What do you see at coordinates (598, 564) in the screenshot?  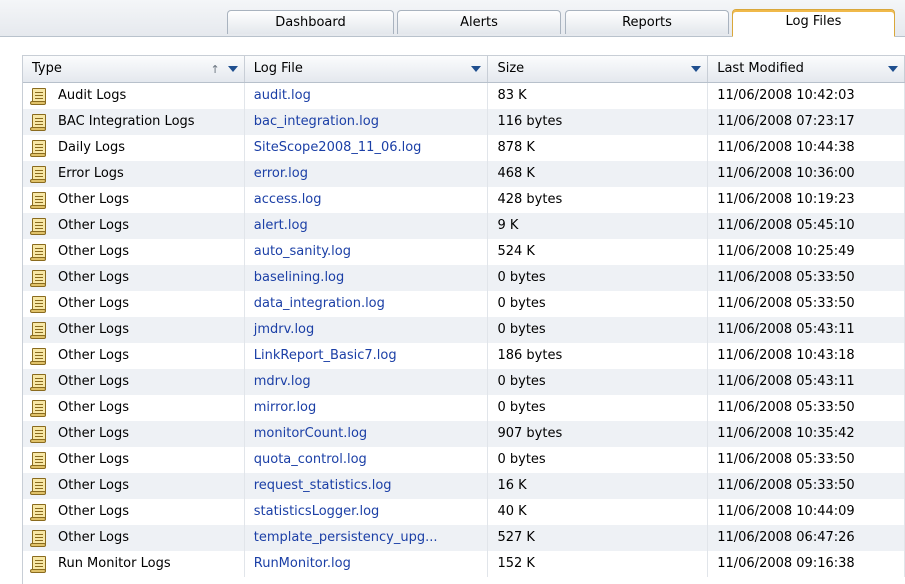 I see `size-cell: 152 K` at bounding box center [598, 564].